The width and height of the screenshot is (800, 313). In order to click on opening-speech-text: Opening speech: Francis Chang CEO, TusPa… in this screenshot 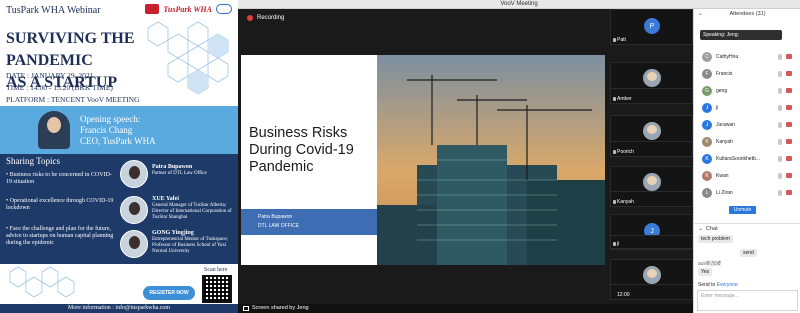, I will do `click(118, 130)`.